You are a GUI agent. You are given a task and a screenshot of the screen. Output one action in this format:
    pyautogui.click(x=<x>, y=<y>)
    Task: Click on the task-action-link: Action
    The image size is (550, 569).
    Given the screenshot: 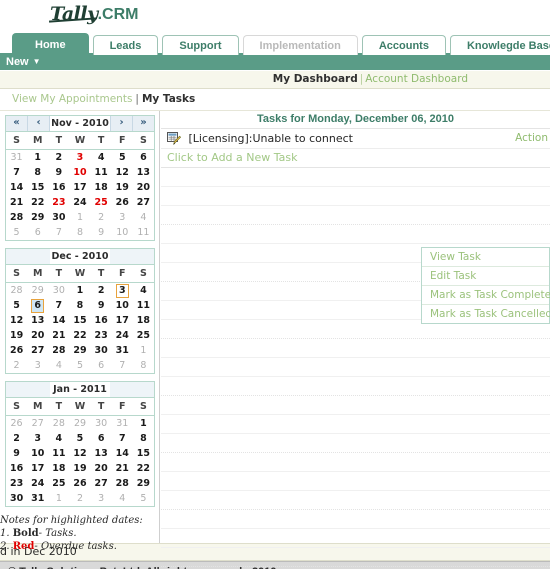 What is the action you would take?
    pyautogui.click(x=531, y=138)
    